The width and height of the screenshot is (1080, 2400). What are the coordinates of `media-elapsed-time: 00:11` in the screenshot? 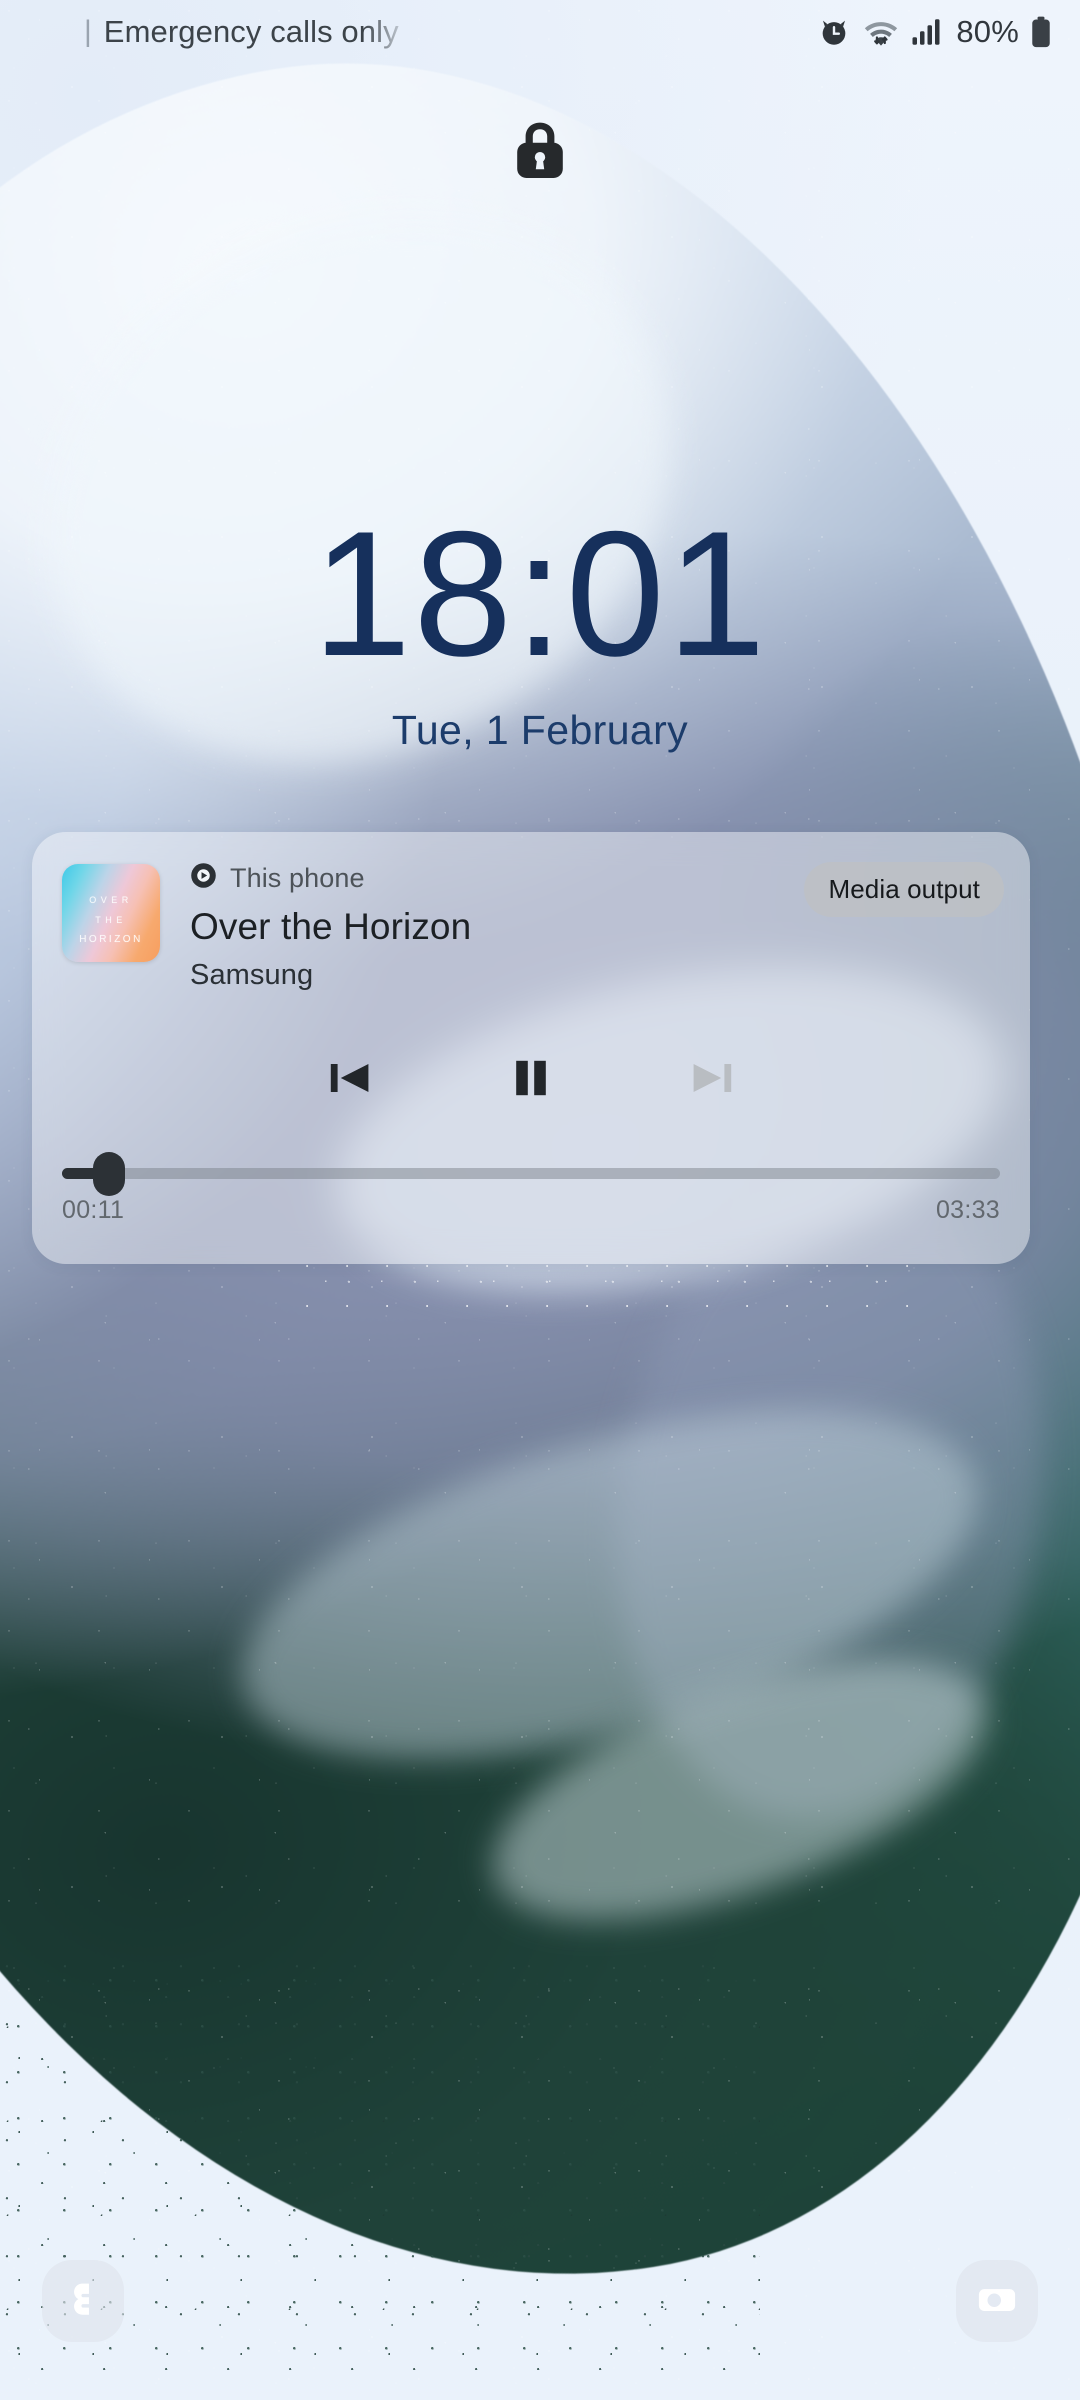 It's located at (93, 1210).